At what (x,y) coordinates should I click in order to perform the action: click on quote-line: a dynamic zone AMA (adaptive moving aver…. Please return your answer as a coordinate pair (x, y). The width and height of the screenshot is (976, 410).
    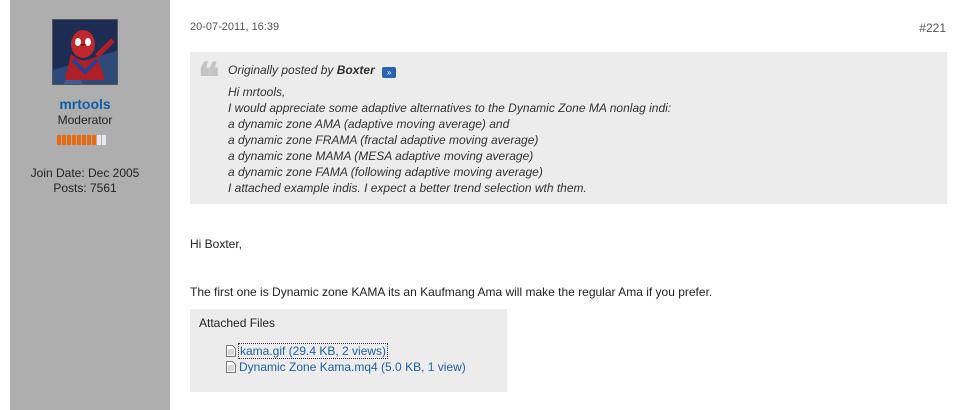
    Looking at the image, I should click on (369, 124).